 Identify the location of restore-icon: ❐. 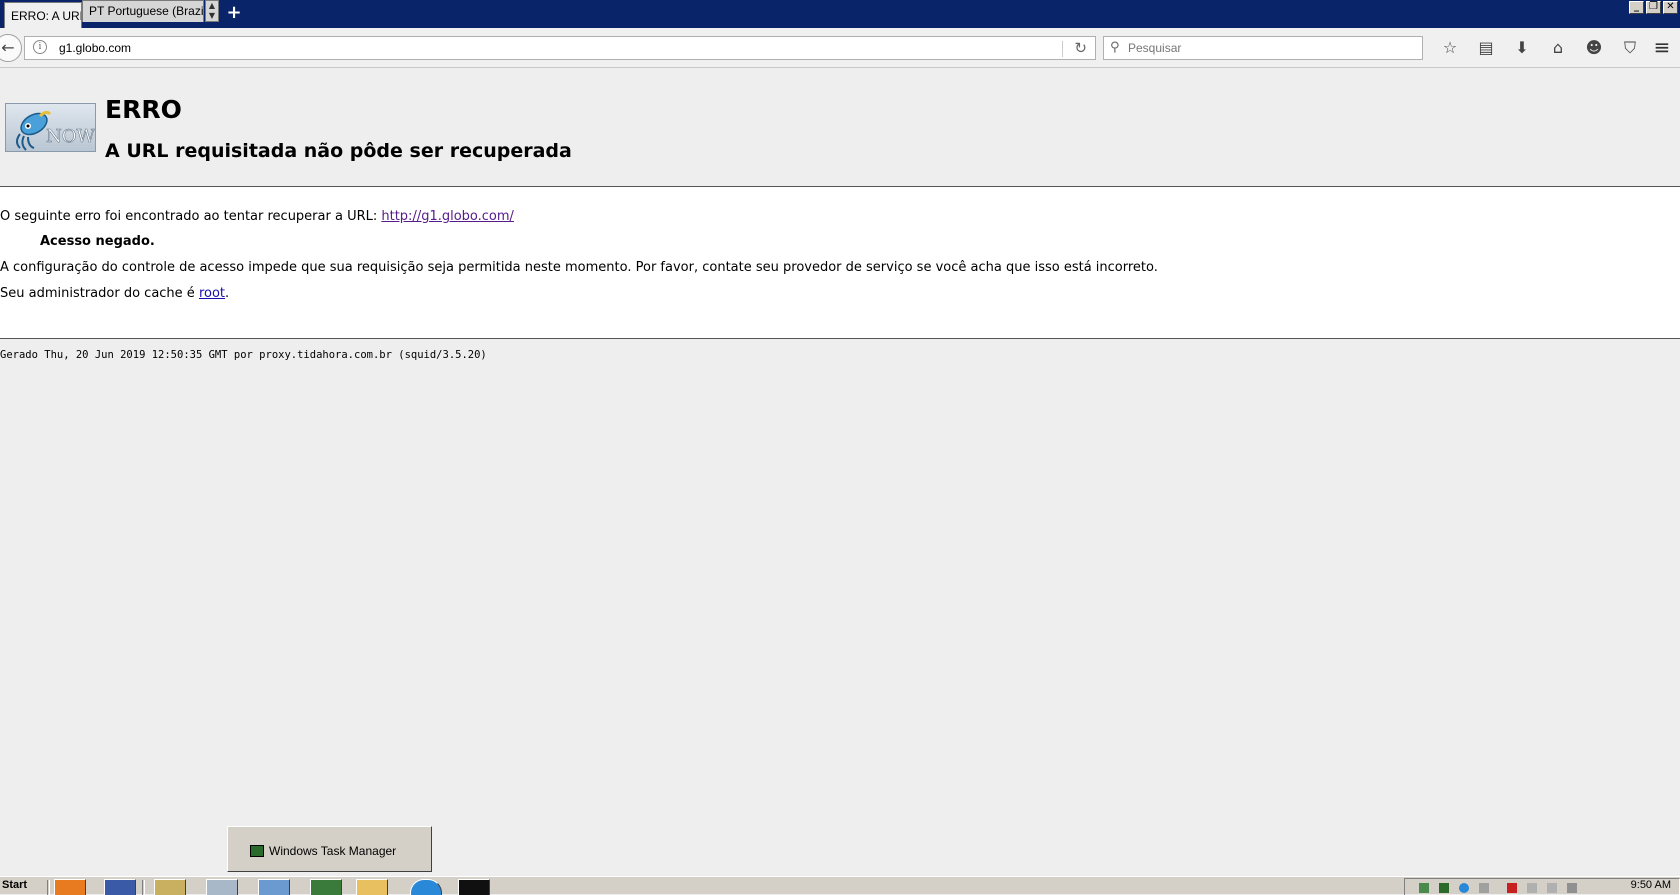
(1653, 7).